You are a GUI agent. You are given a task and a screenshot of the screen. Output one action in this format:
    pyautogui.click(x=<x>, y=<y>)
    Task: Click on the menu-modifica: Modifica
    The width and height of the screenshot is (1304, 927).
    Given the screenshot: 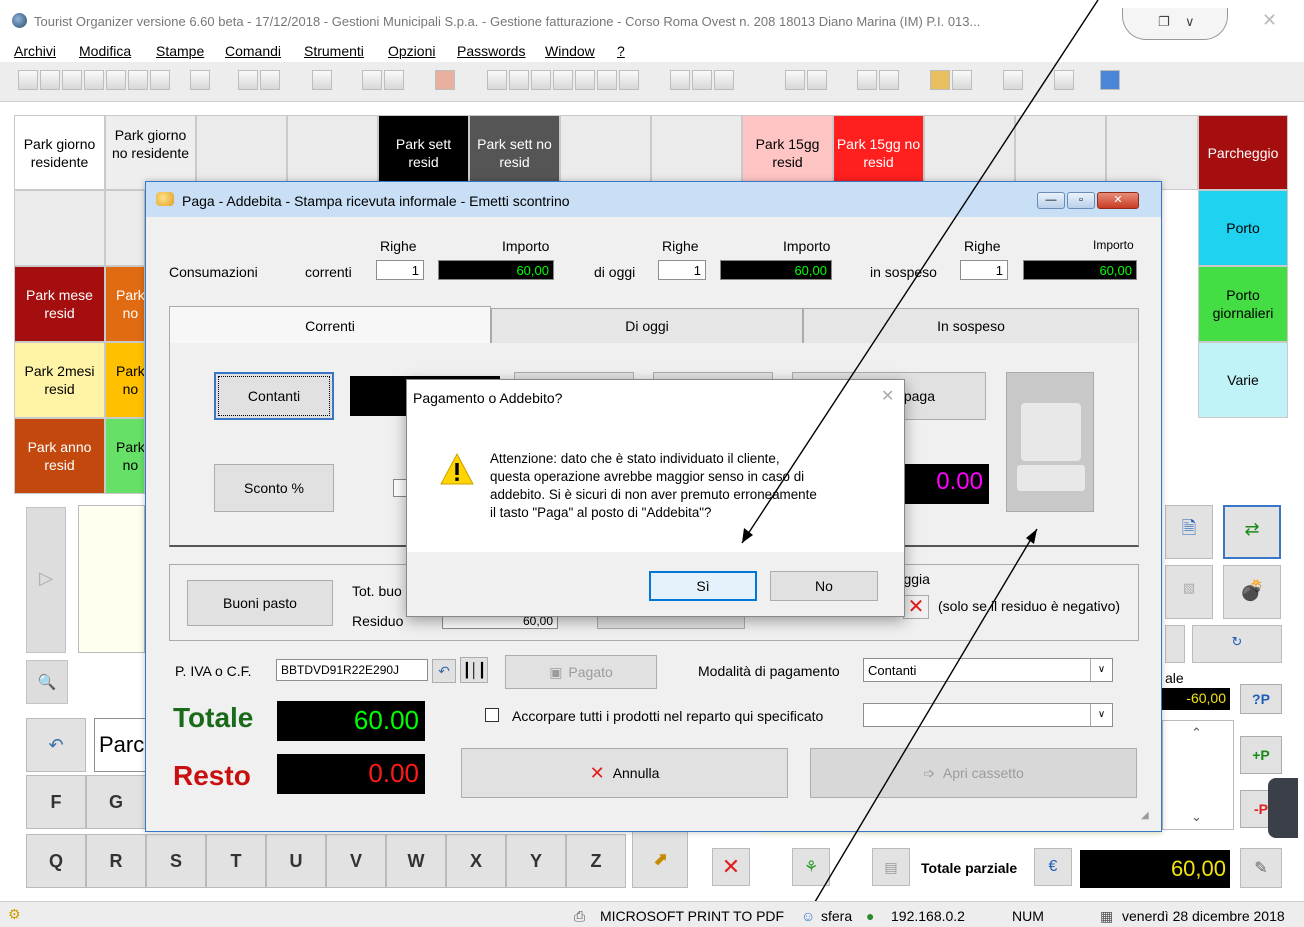 What is the action you would take?
    pyautogui.click(x=105, y=51)
    